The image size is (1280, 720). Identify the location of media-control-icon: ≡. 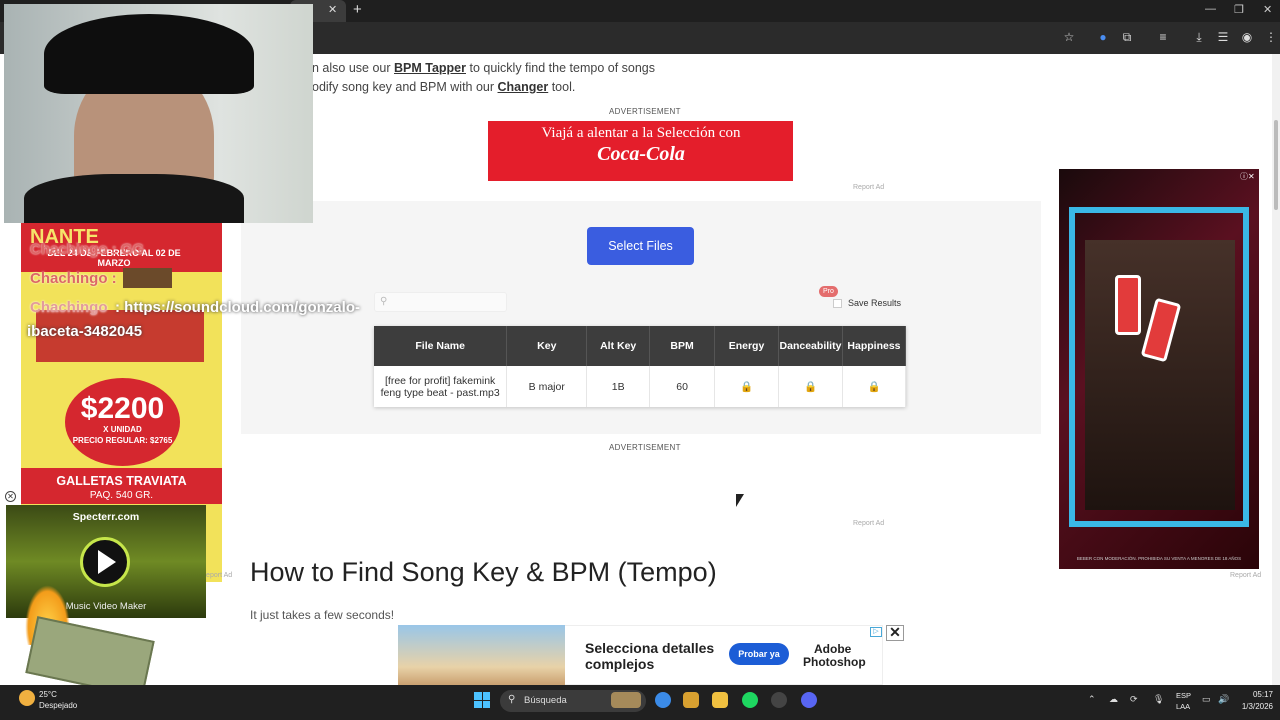
(1163, 37).